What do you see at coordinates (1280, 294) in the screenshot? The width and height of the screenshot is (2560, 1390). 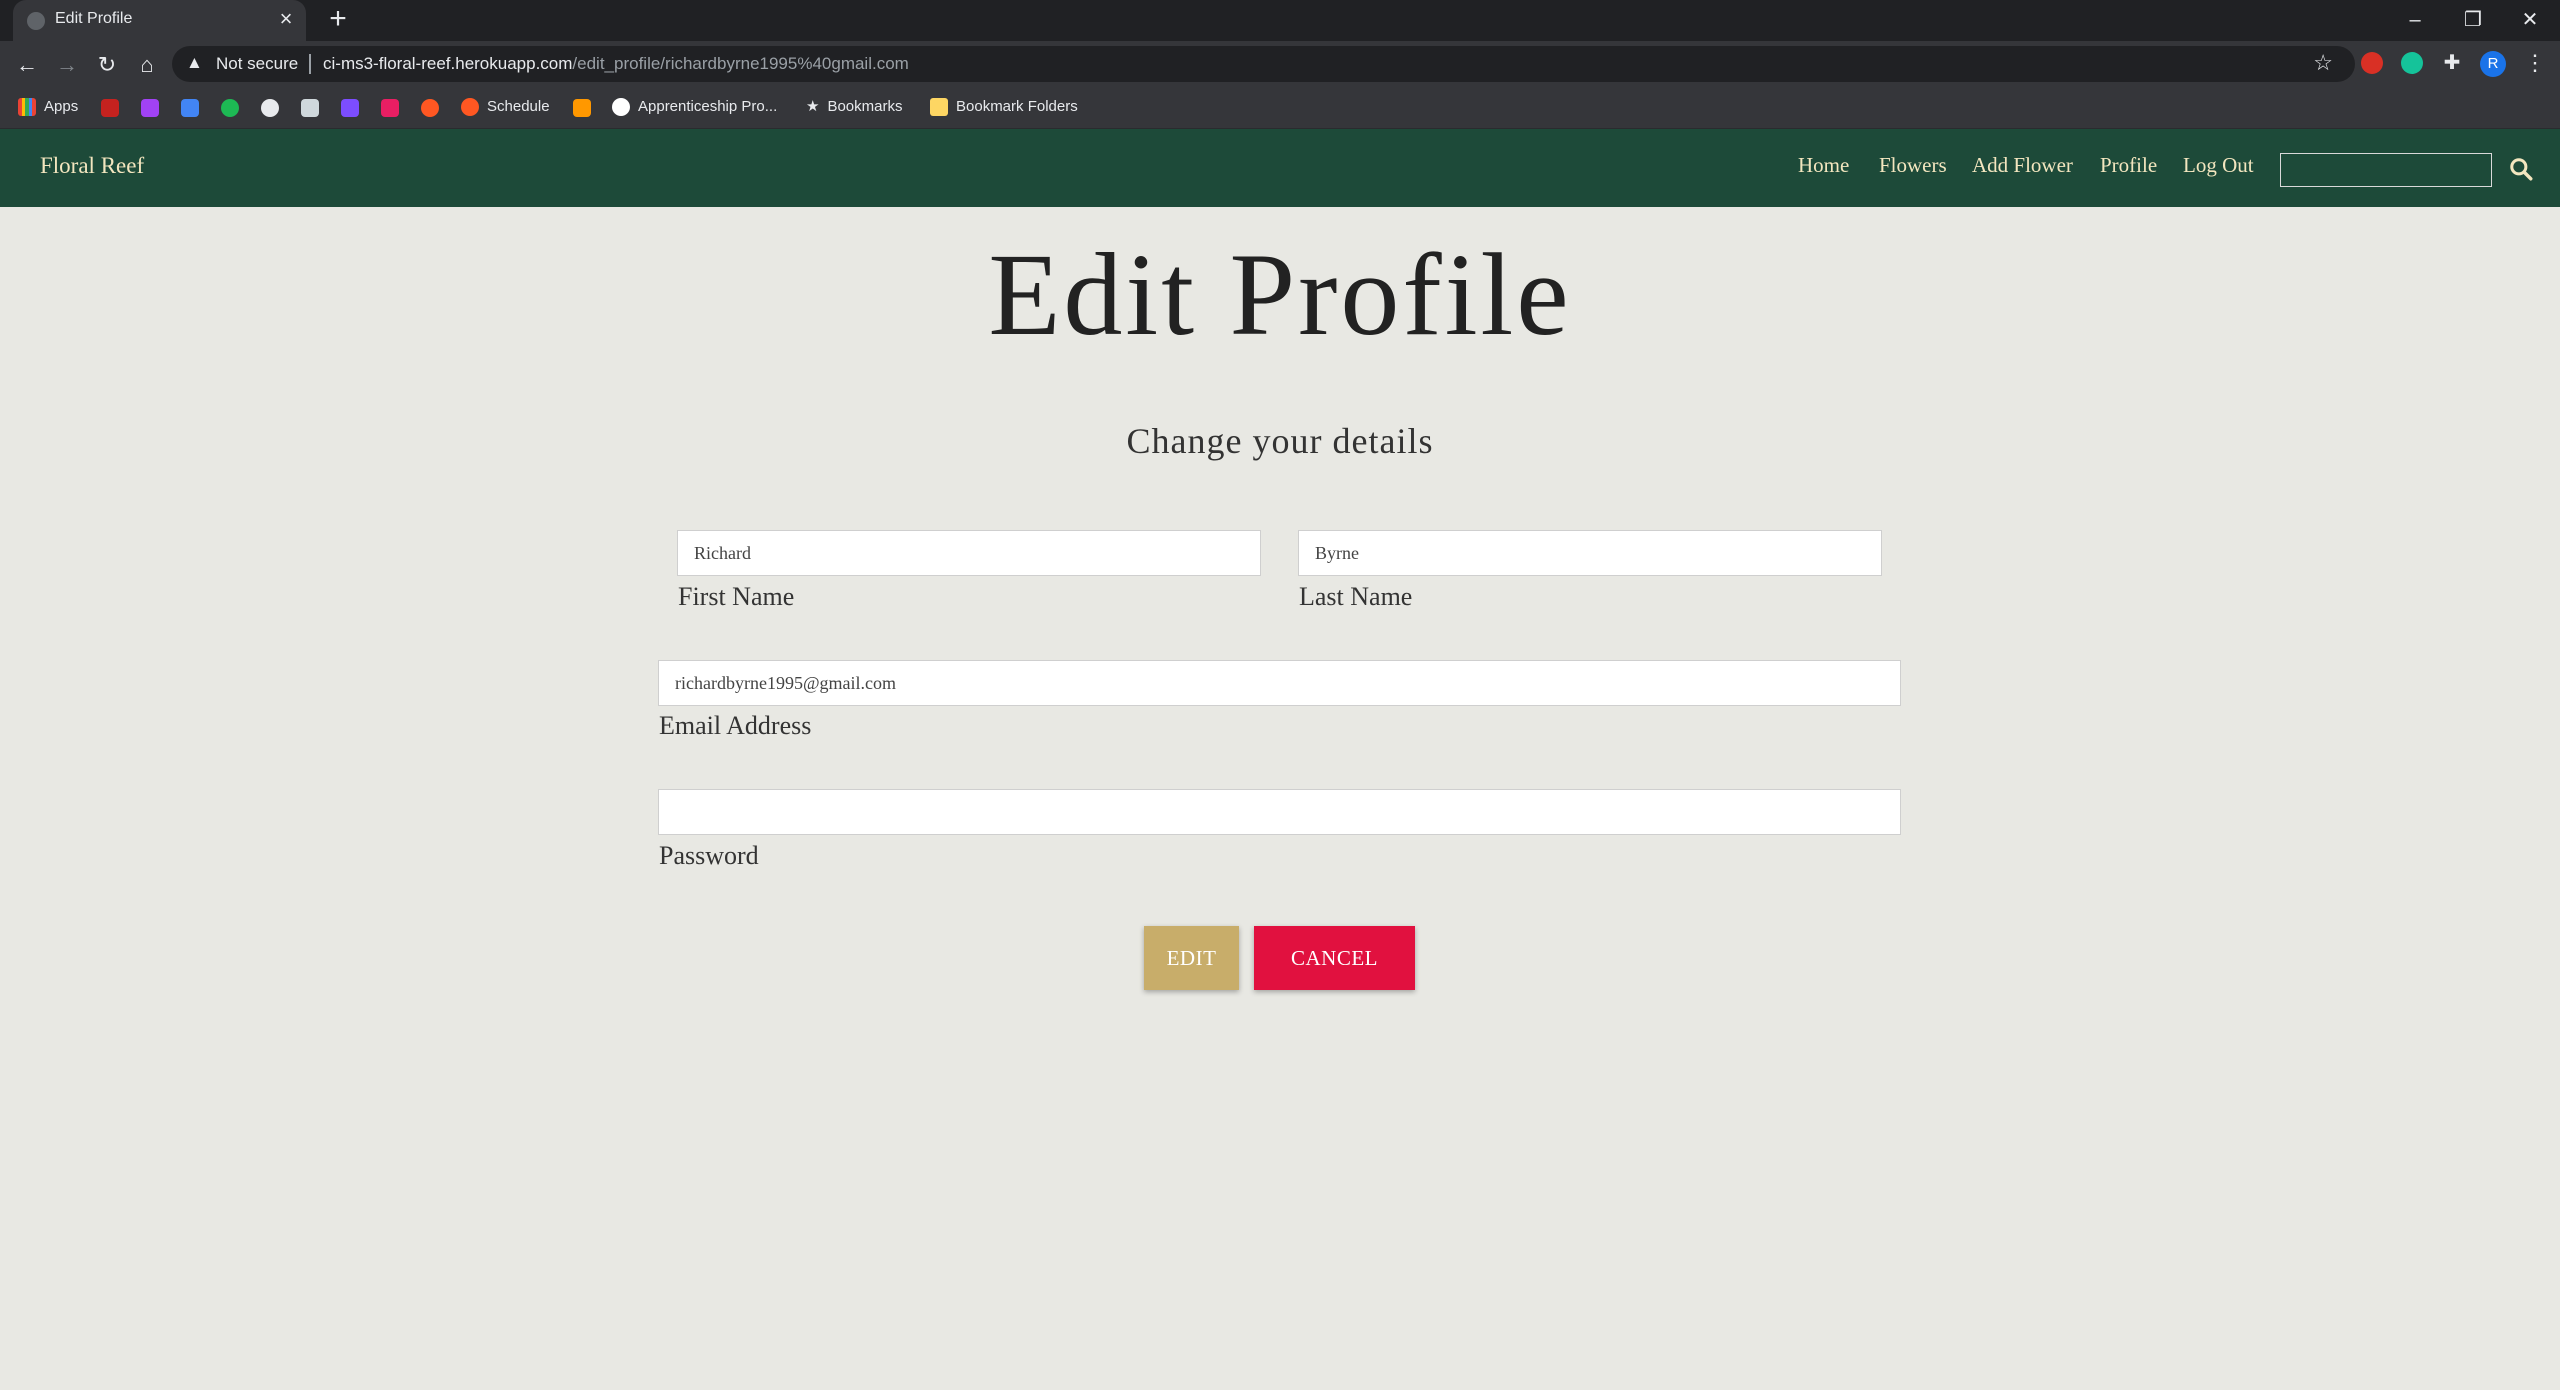 I see `page-title: Edit Profile` at bounding box center [1280, 294].